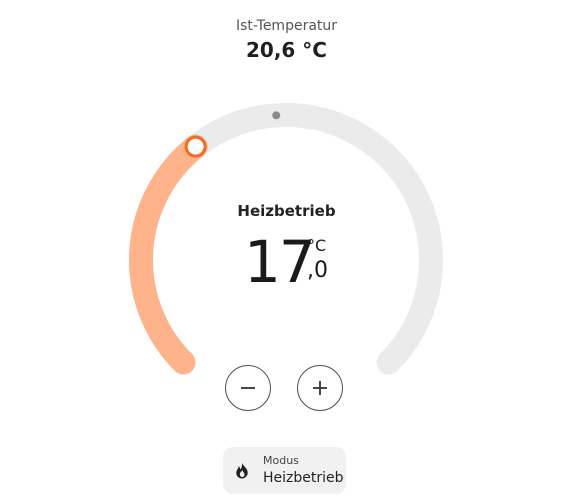  I want to click on dial-active-arc, so click(168, 254).